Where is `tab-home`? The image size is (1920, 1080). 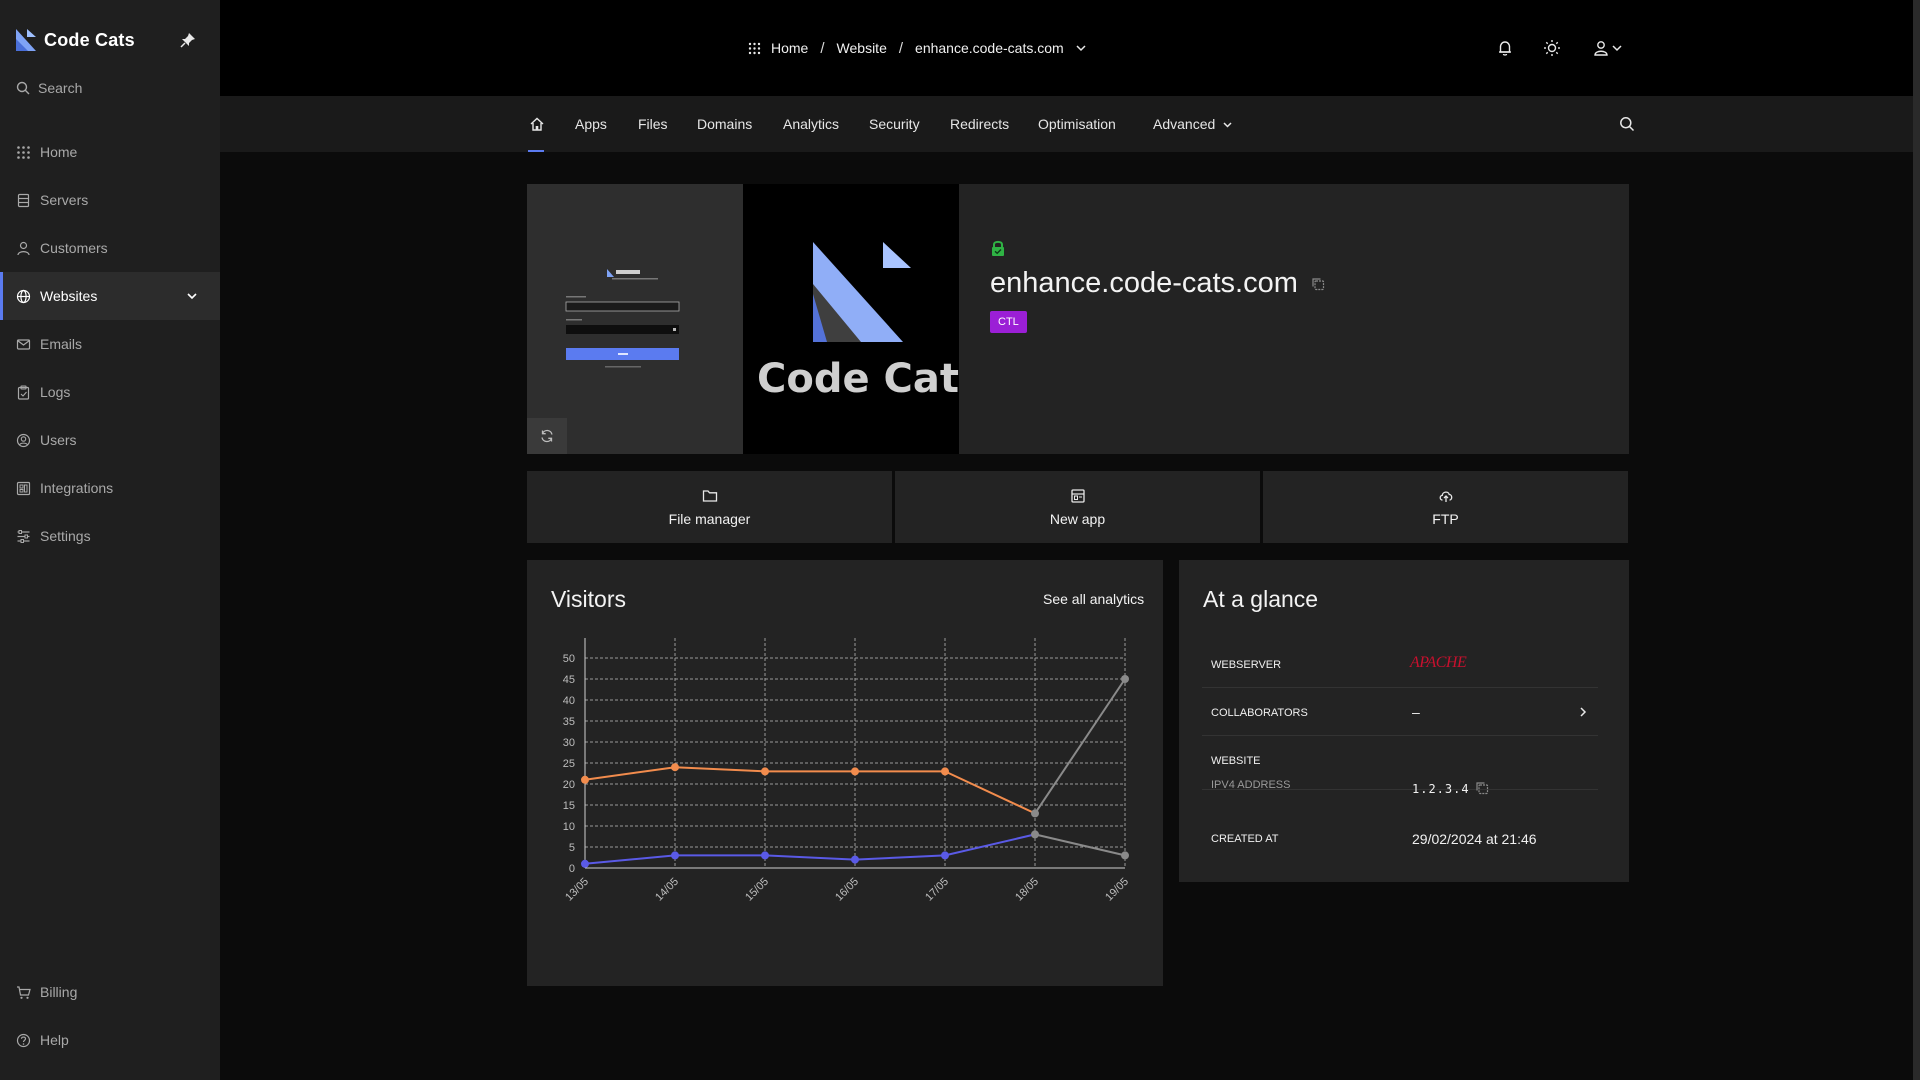 tab-home is located at coordinates (537, 124).